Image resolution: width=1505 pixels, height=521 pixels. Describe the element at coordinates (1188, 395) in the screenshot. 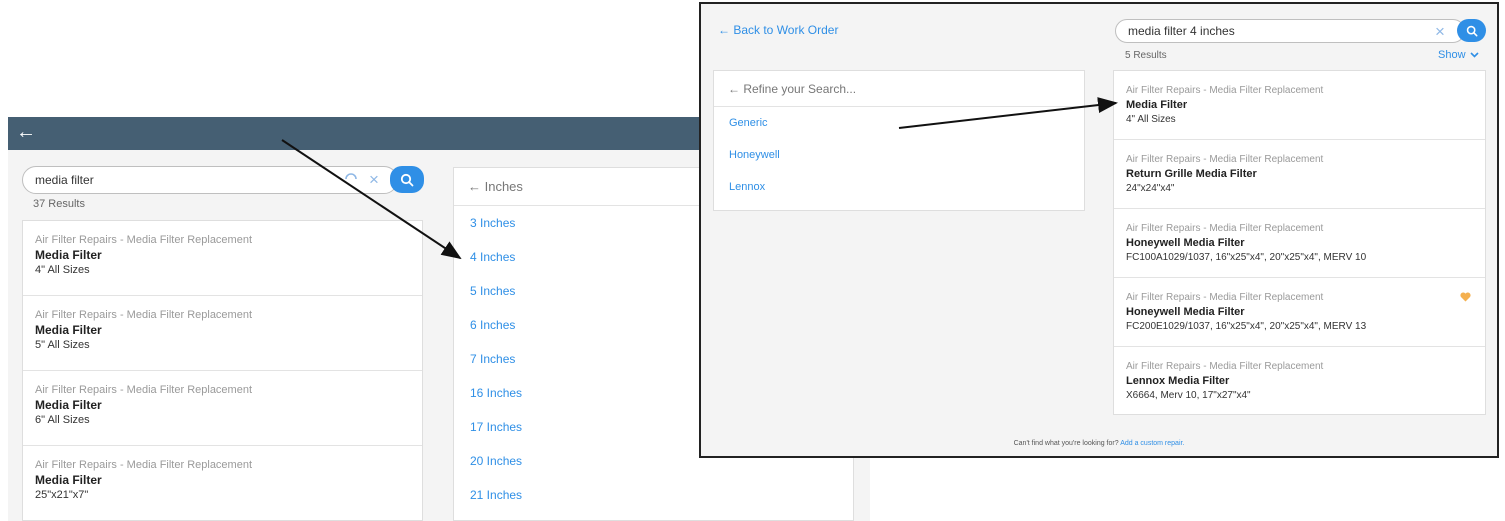

I see `result-detail: X6664, Merv 10, 17"x27"x4"` at that location.